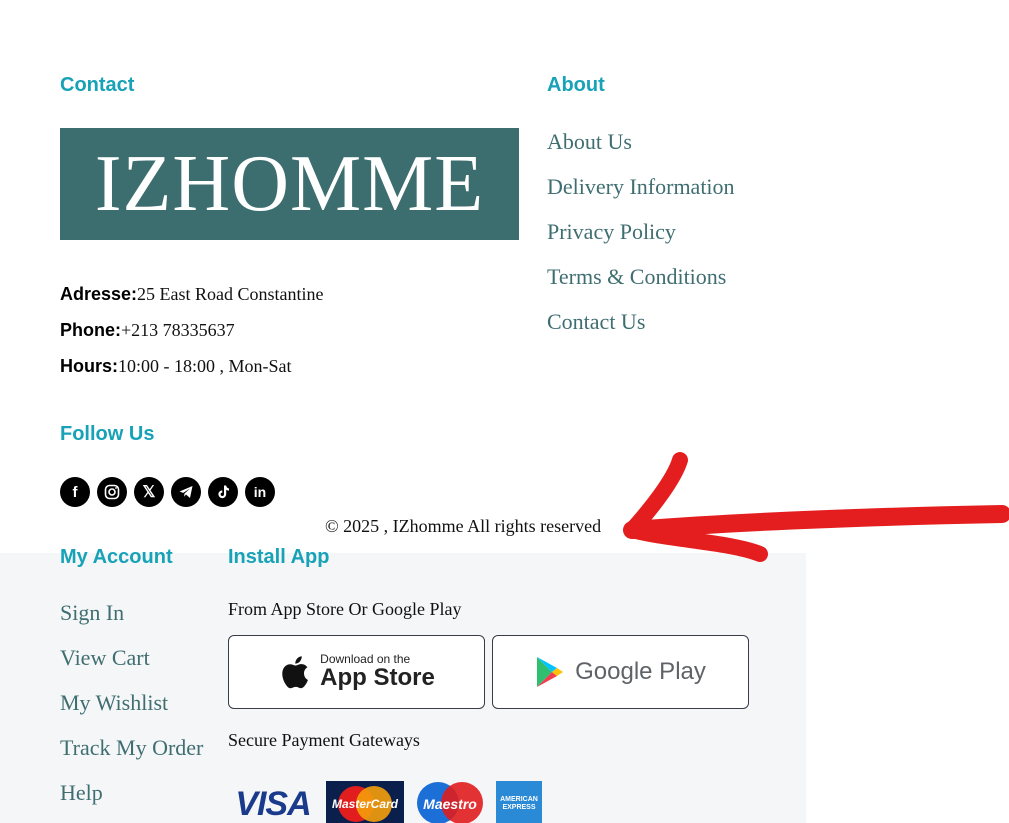 The image size is (1009, 823). Describe the element at coordinates (641, 187) in the screenshot. I see `delivery-information-link: Delivery Information` at that location.